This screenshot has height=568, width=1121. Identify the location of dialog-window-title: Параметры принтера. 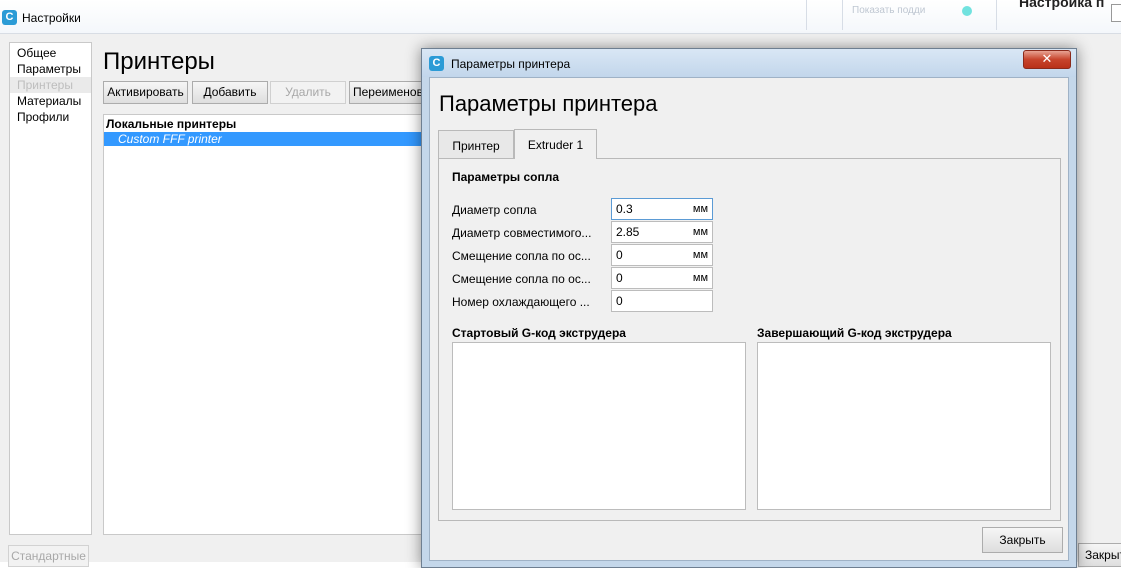
(511, 64).